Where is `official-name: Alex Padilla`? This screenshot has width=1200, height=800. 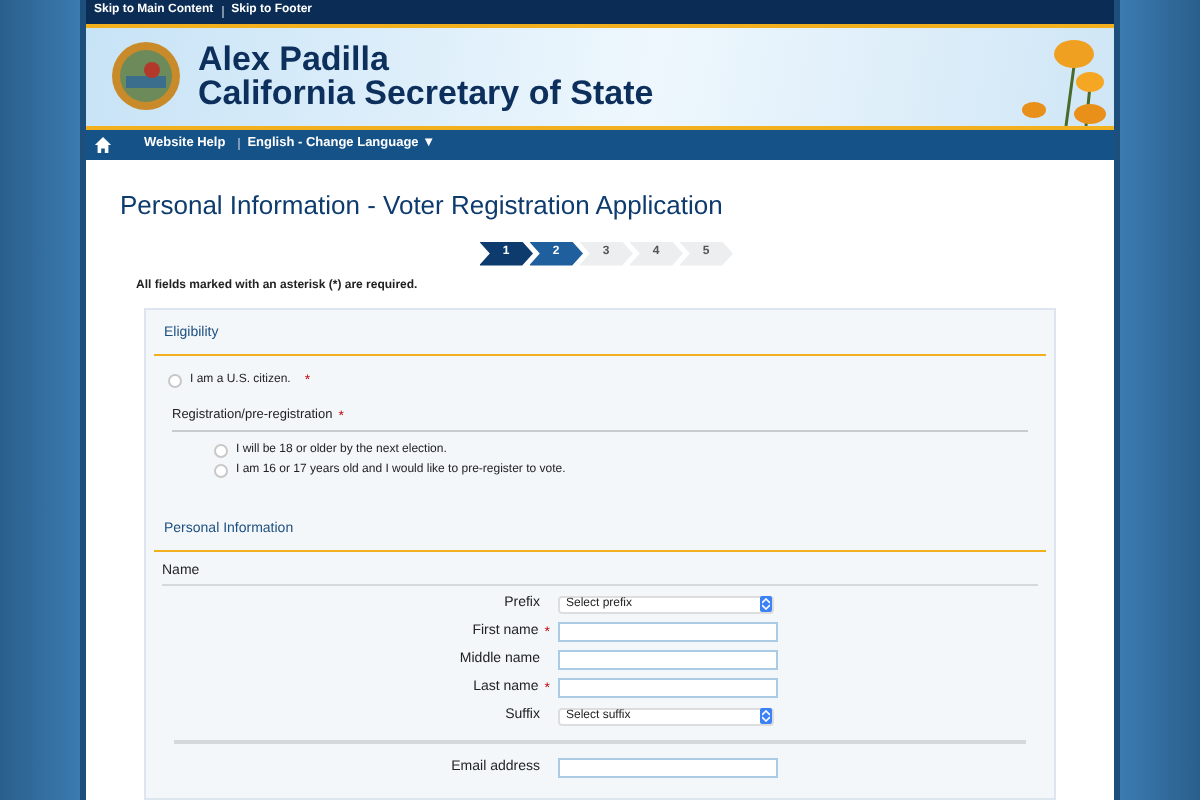
official-name: Alex Padilla is located at coordinates (294, 59).